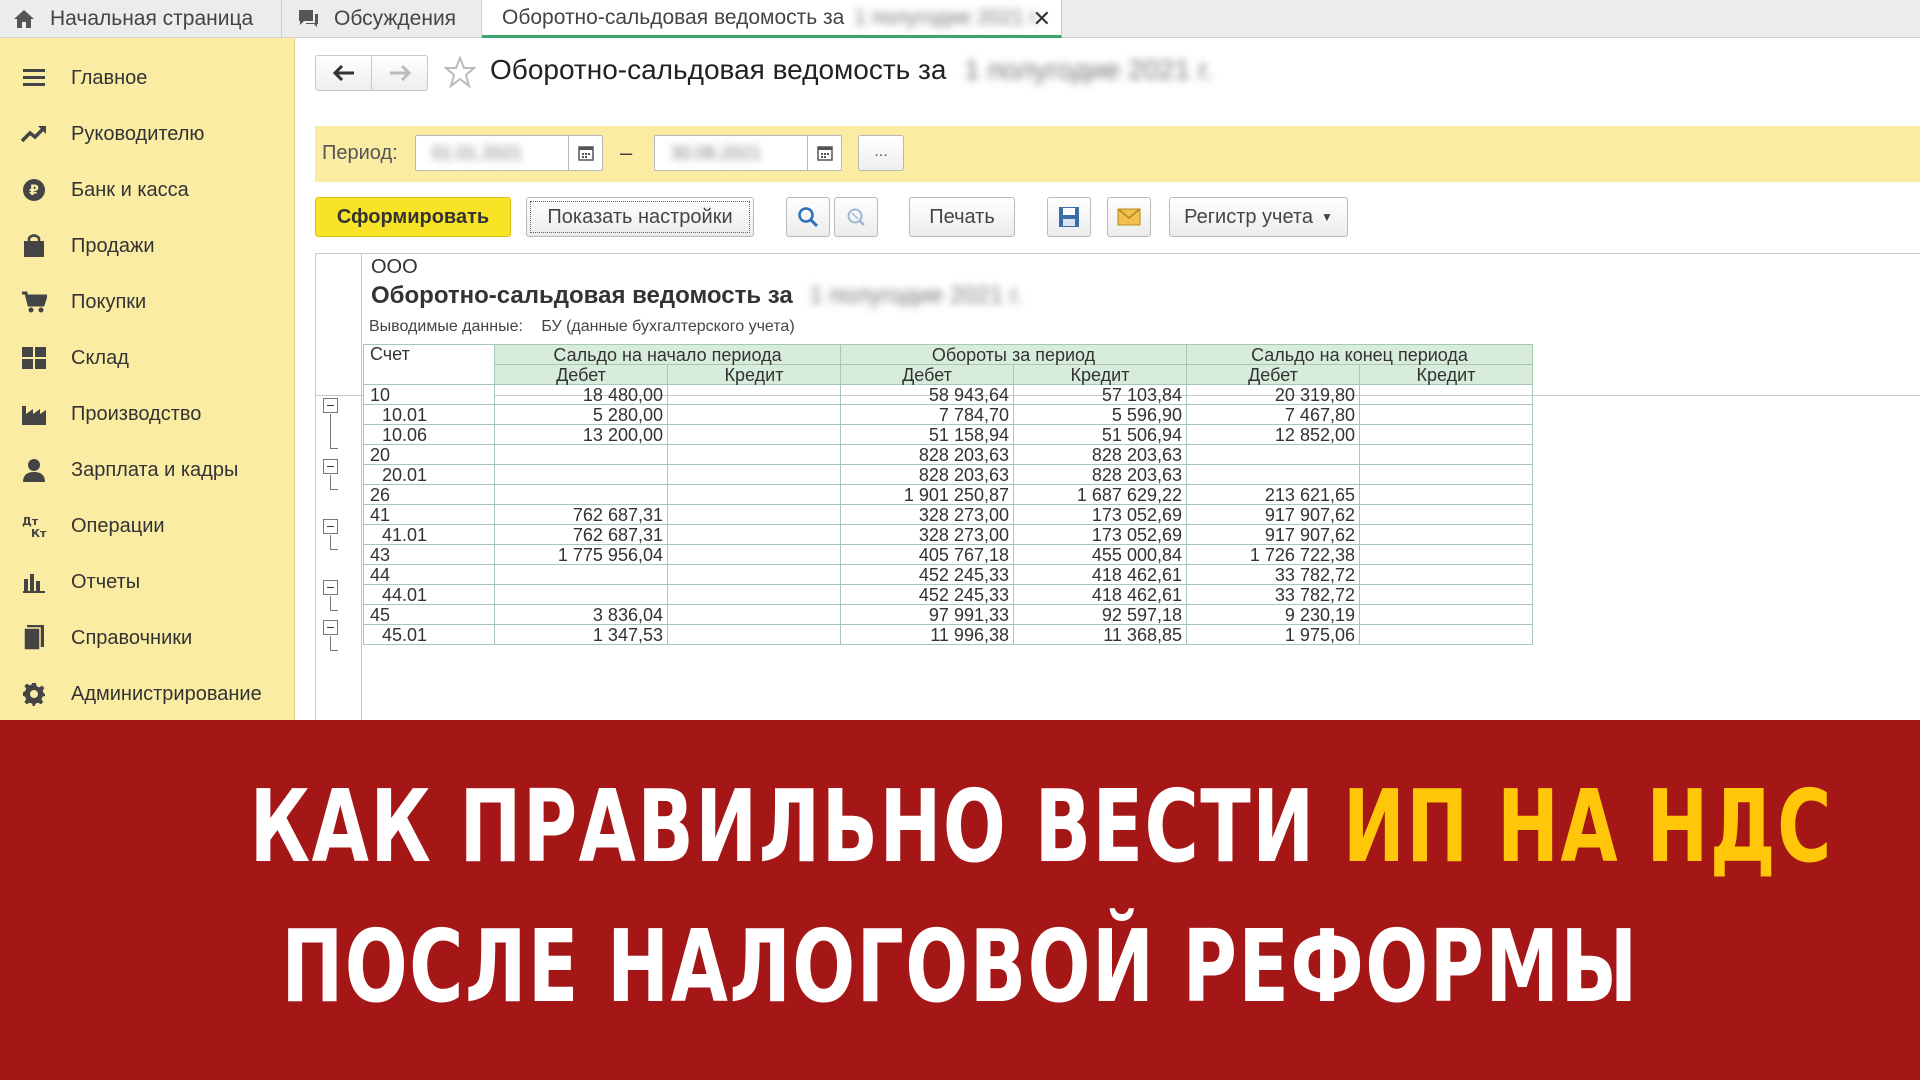 The width and height of the screenshot is (1920, 1080). What do you see at coordinates (581, 414) in the screenshot?
I see `opening-debit-cell: 5 280,00` at bounding box center [581, 414].